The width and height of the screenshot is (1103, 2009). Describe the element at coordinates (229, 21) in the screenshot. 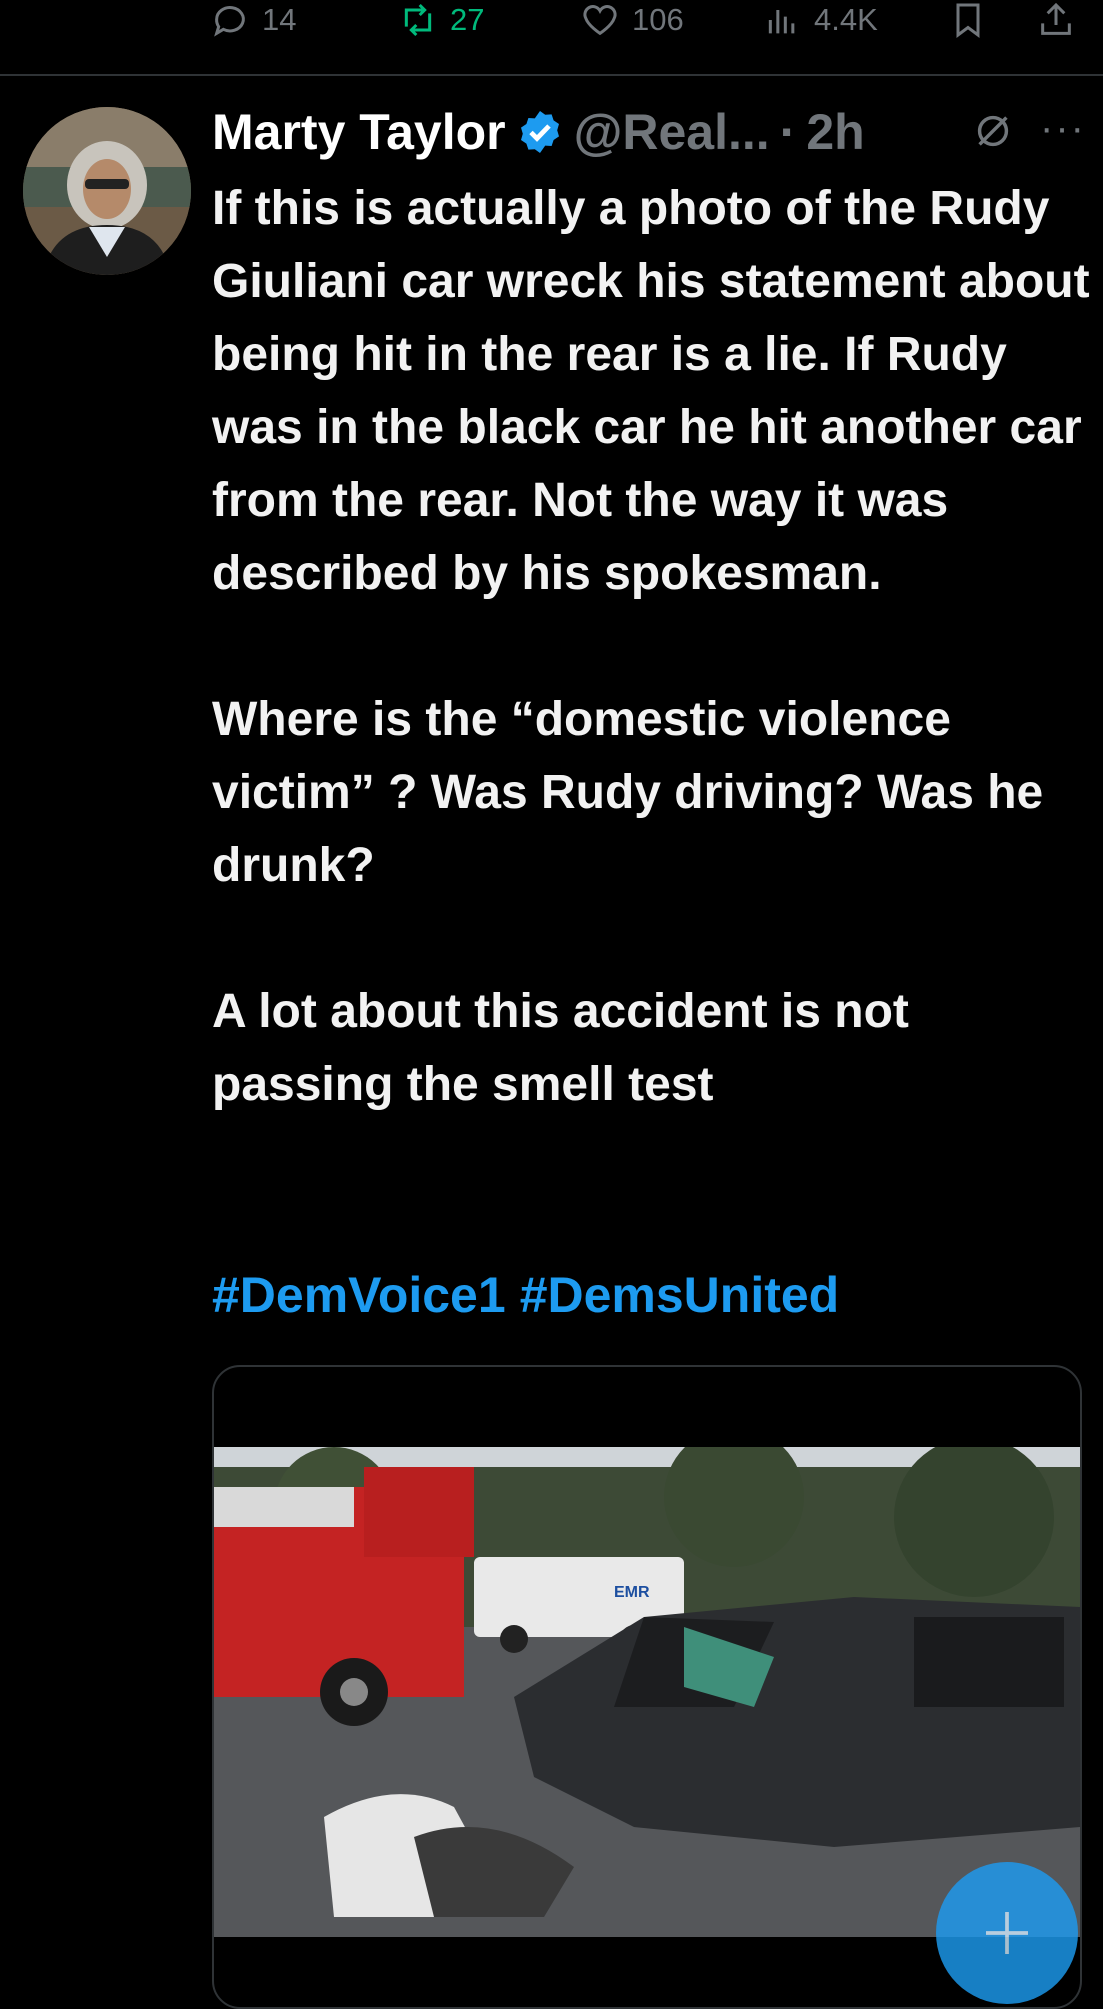

I see `reply-icon` at that location.